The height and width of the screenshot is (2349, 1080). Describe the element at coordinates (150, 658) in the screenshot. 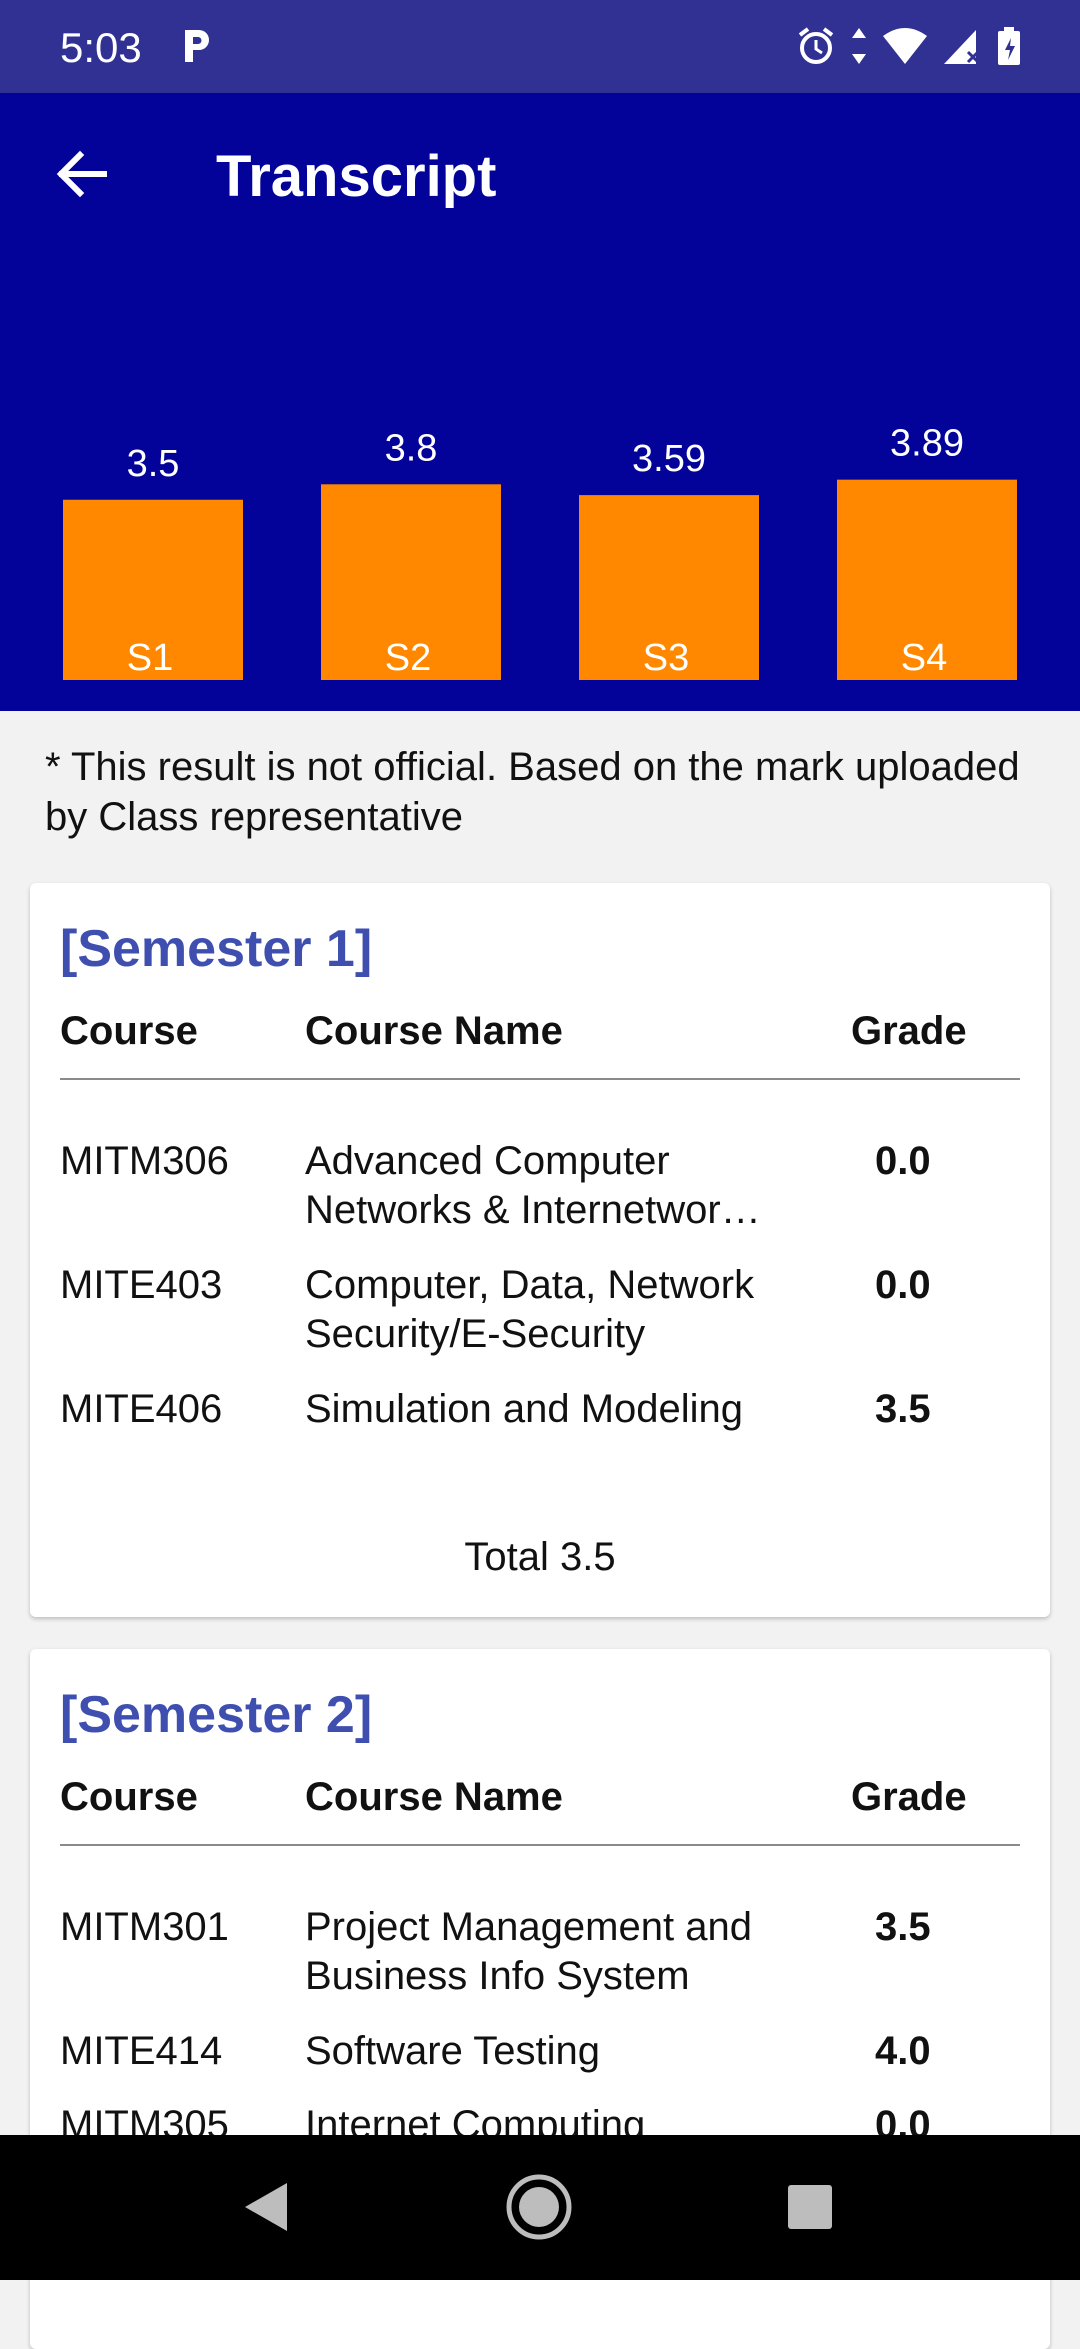

I see `chart-category-label: S1` at that location.